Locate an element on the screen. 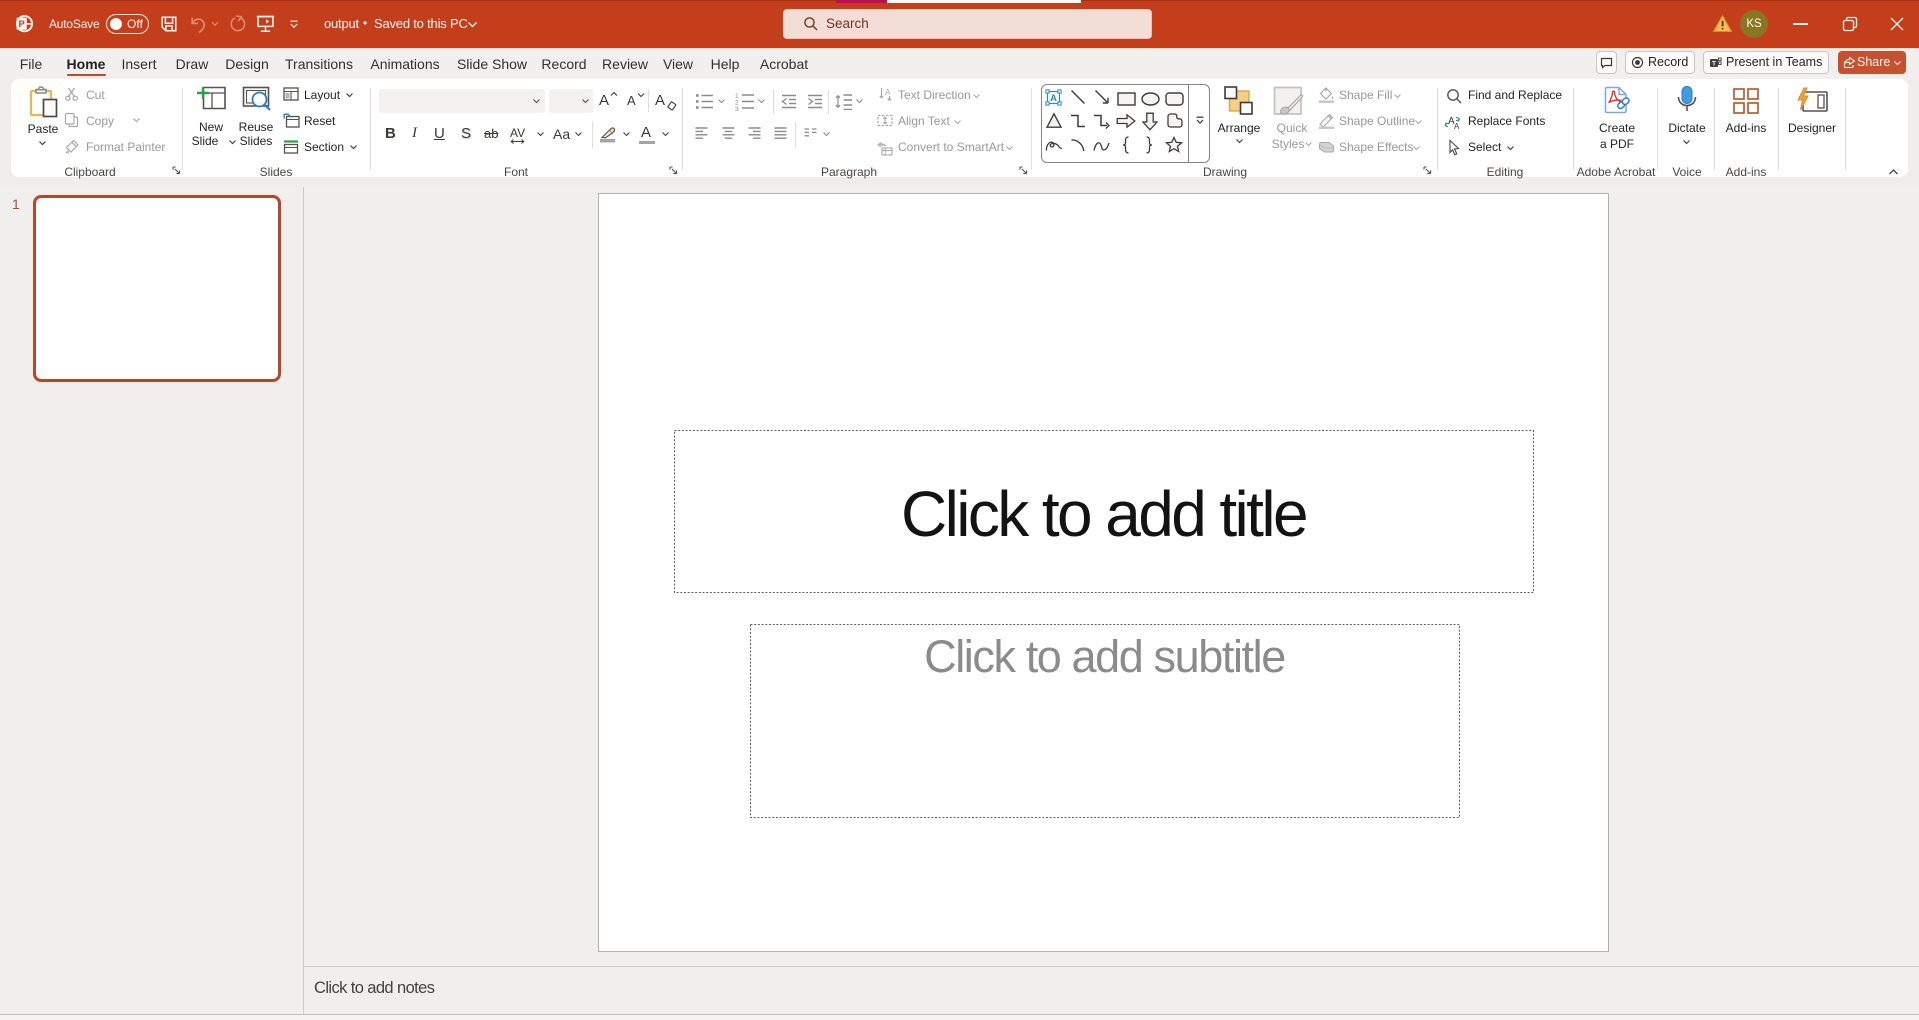 This screenshot has width=1919, height=1020. svg-text: AV is located at coordinates (517, 133).